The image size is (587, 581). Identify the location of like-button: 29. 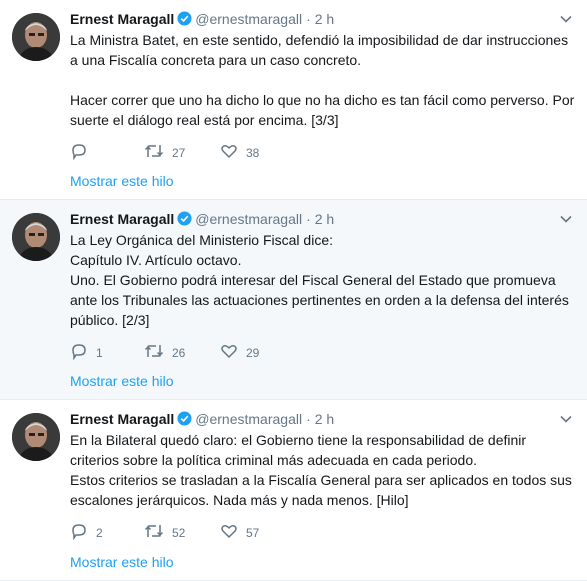
(245, 352).